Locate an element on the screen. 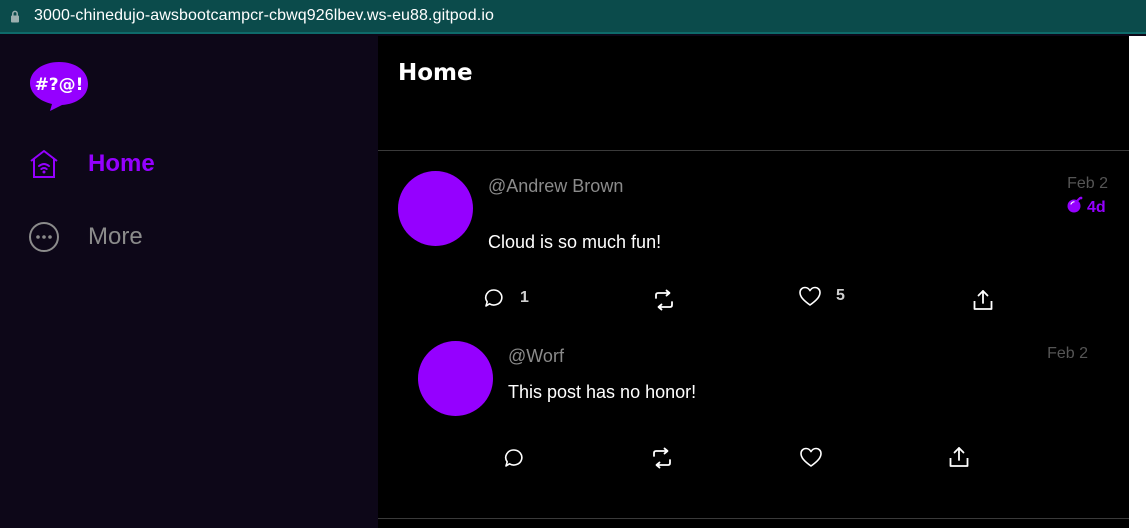 The width and height of the screenshot is (1146, 528). activity-message: Cloud is so much fun! is located at coordinates (575, 242).